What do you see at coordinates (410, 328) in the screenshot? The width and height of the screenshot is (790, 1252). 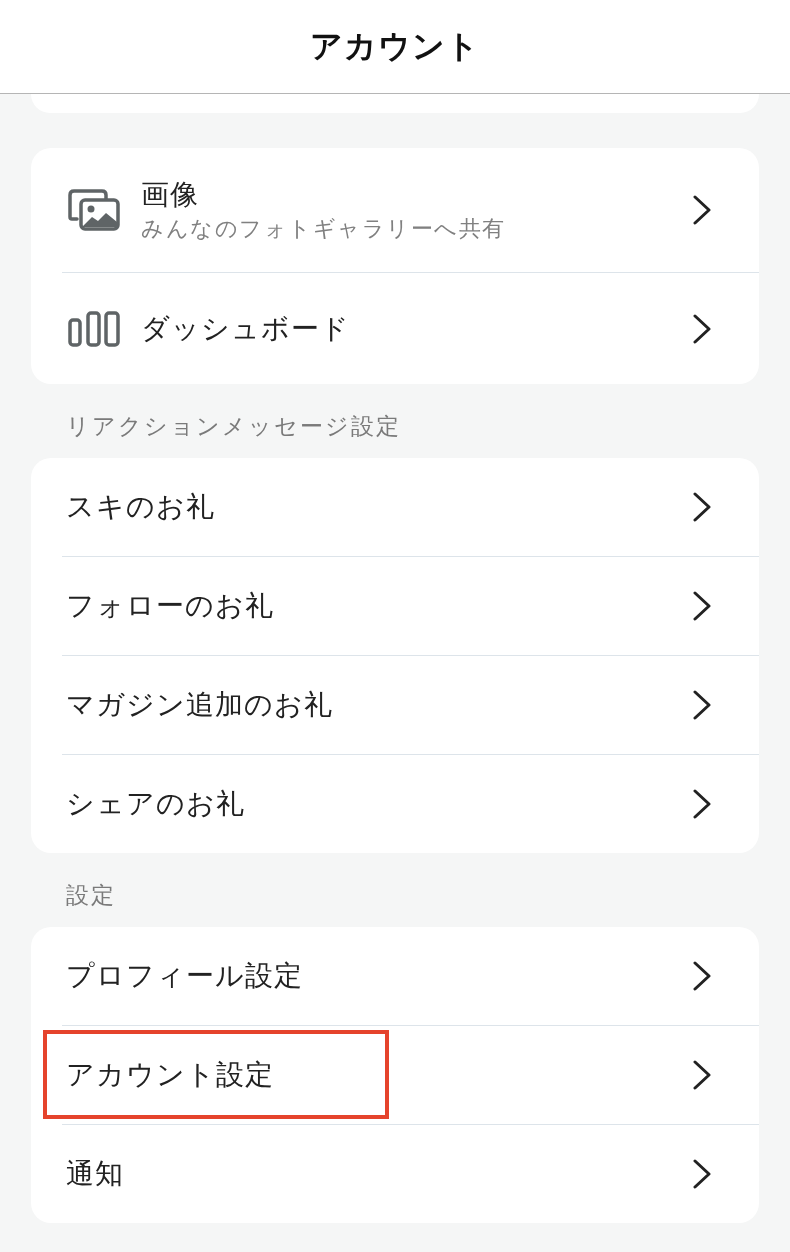 I see `menu-item: ダッシュボード` at bounding box center [410, 328].